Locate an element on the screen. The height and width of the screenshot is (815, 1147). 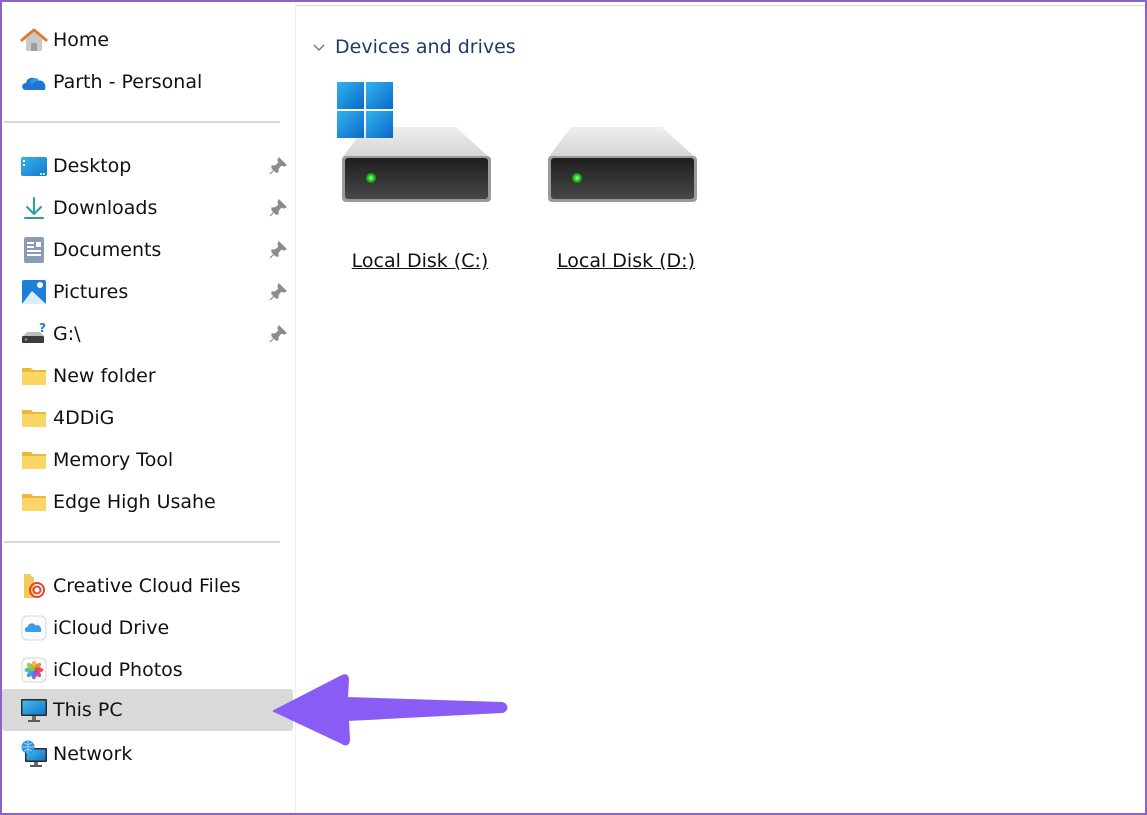
sidebar-item-network: Network is located at coordinates (147, 754).